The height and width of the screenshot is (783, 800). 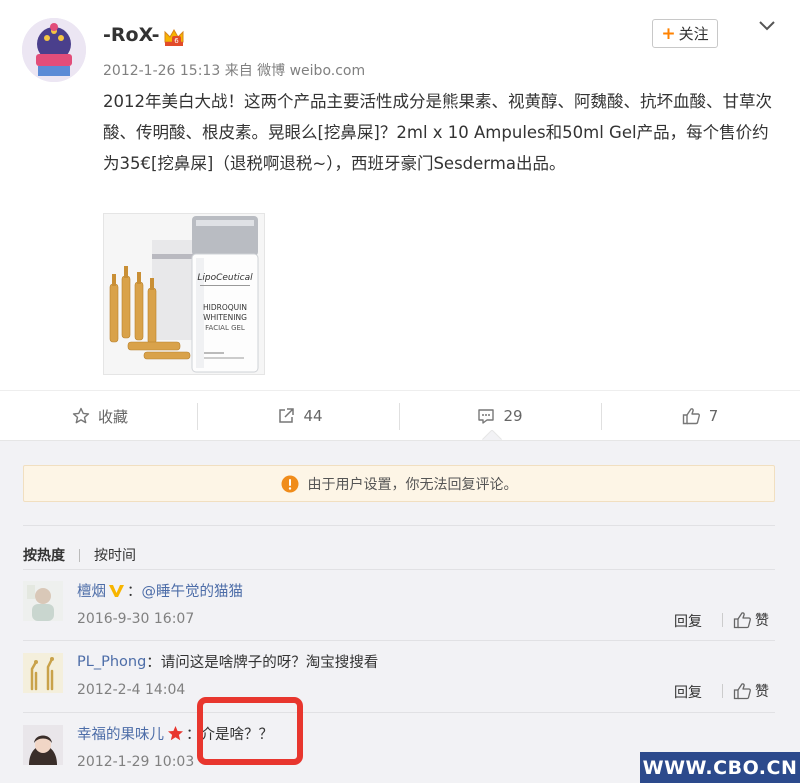 I want to click on bottle-brand-text: LipoCeutical, so click(x=225, y=278).